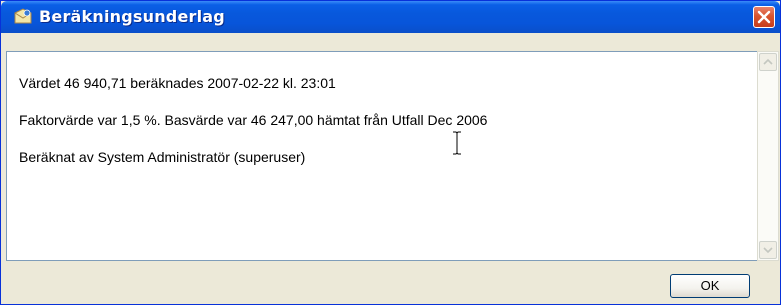 This screenshot has width=781, height=305. I want to click on close-button, so click(764, 17).